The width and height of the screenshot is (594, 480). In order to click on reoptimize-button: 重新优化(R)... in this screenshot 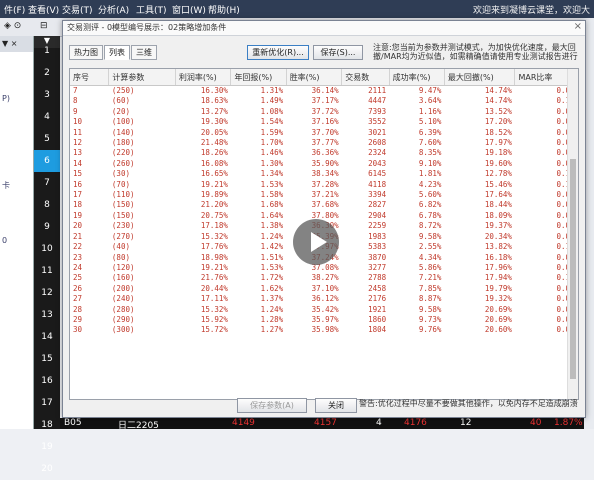, I will do `click(278, 52)`.